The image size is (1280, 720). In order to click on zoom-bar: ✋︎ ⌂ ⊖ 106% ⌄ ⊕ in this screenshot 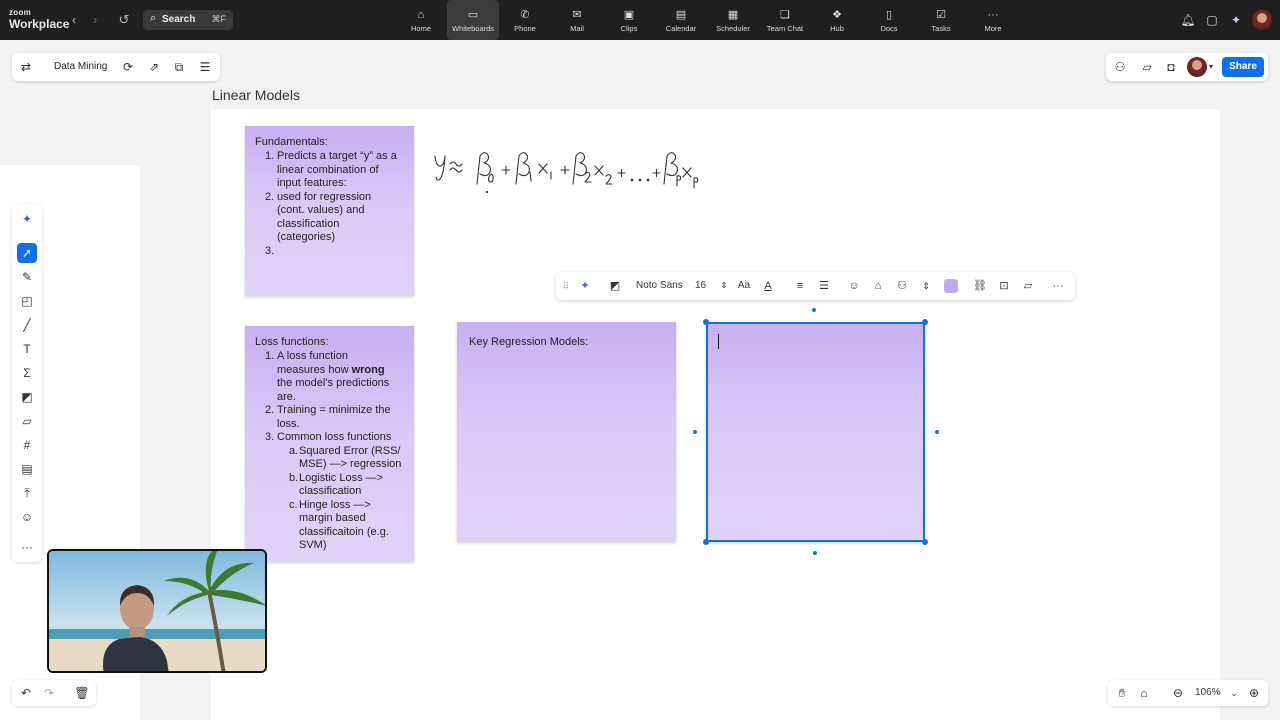, I will do `click(1188, 693)`.